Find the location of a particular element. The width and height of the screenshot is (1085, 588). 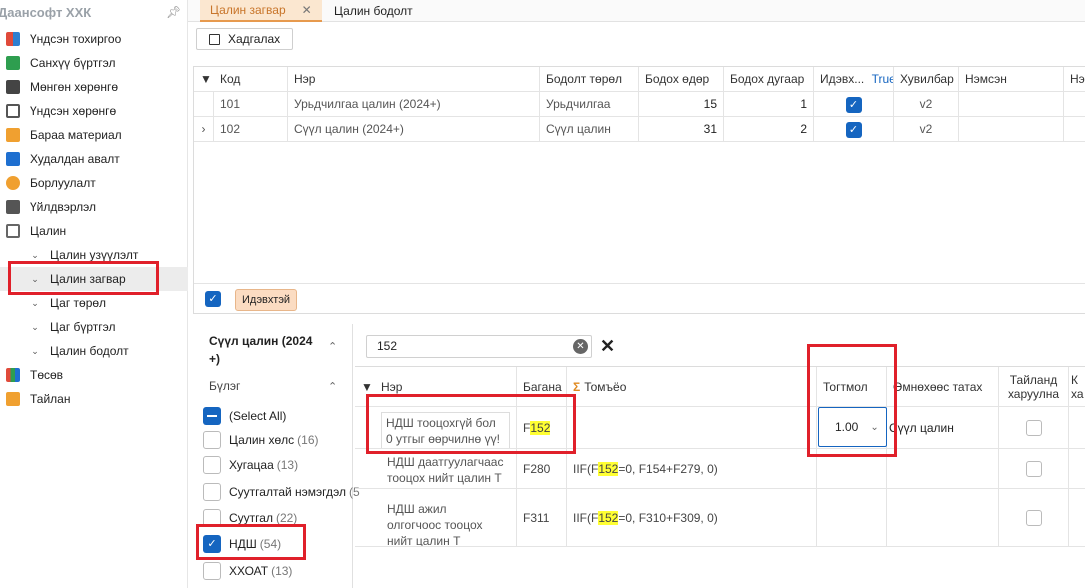

constant-value: 1.00 is located at coordinates (847, 427).